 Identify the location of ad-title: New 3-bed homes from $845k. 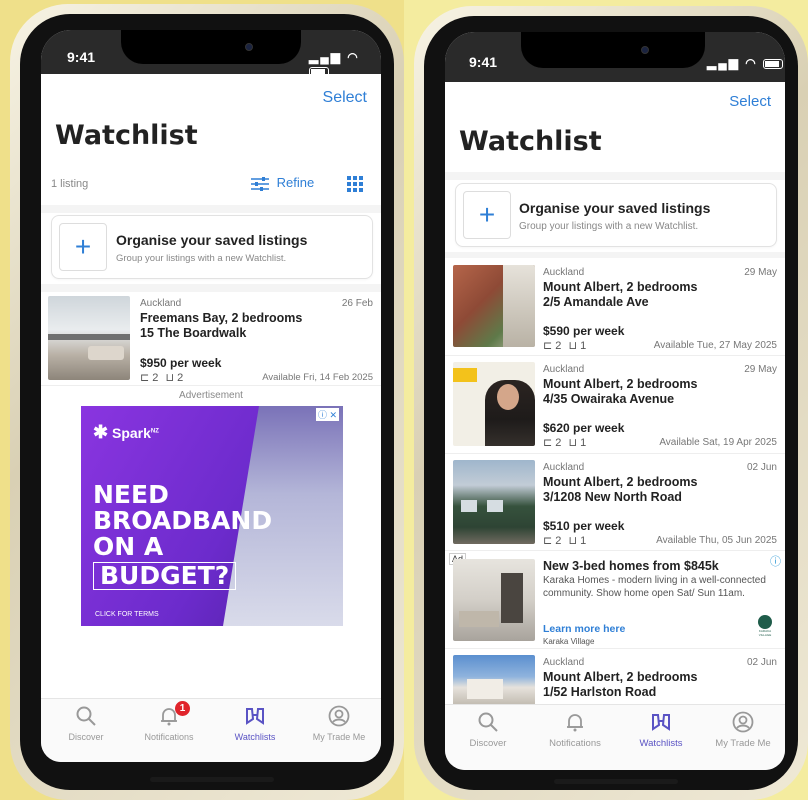
(631, 566).